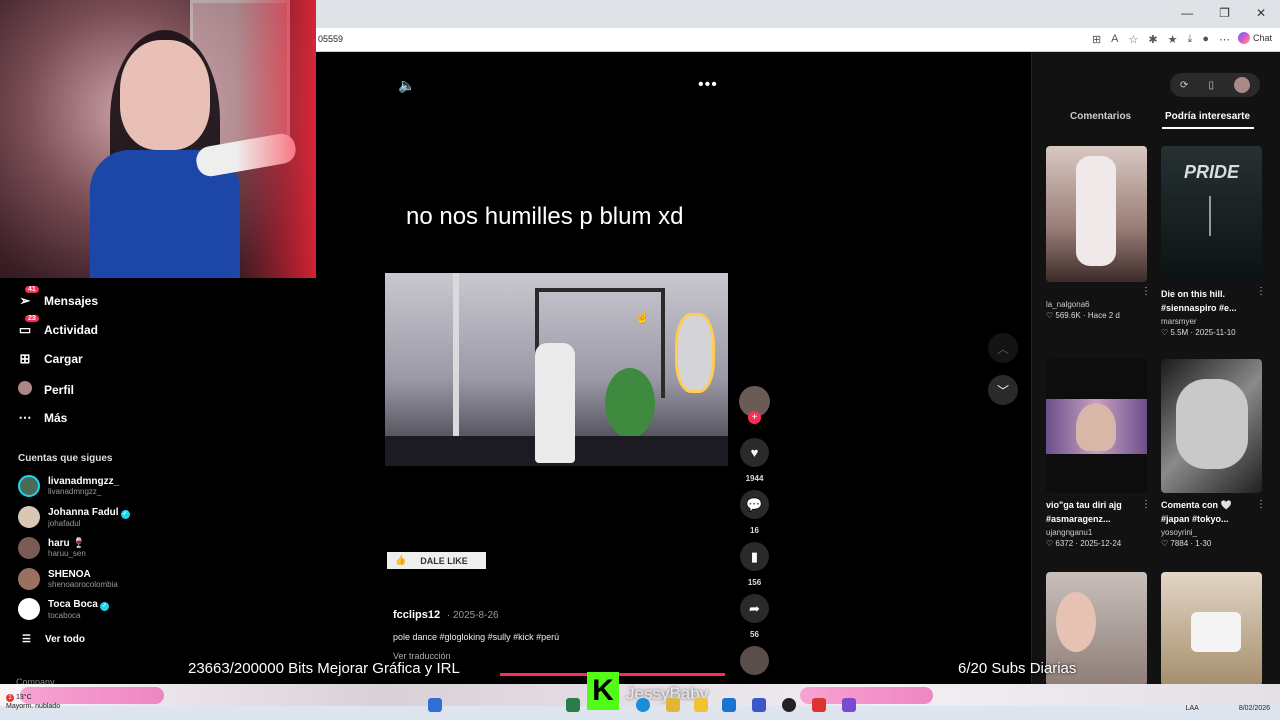 This screenshot has width=1280, height=720. What do you see at coordinates (1207, 116) in the screenshot?
I see `tab-recommended: Podría interesarte` at bounding box center [1207, 116].